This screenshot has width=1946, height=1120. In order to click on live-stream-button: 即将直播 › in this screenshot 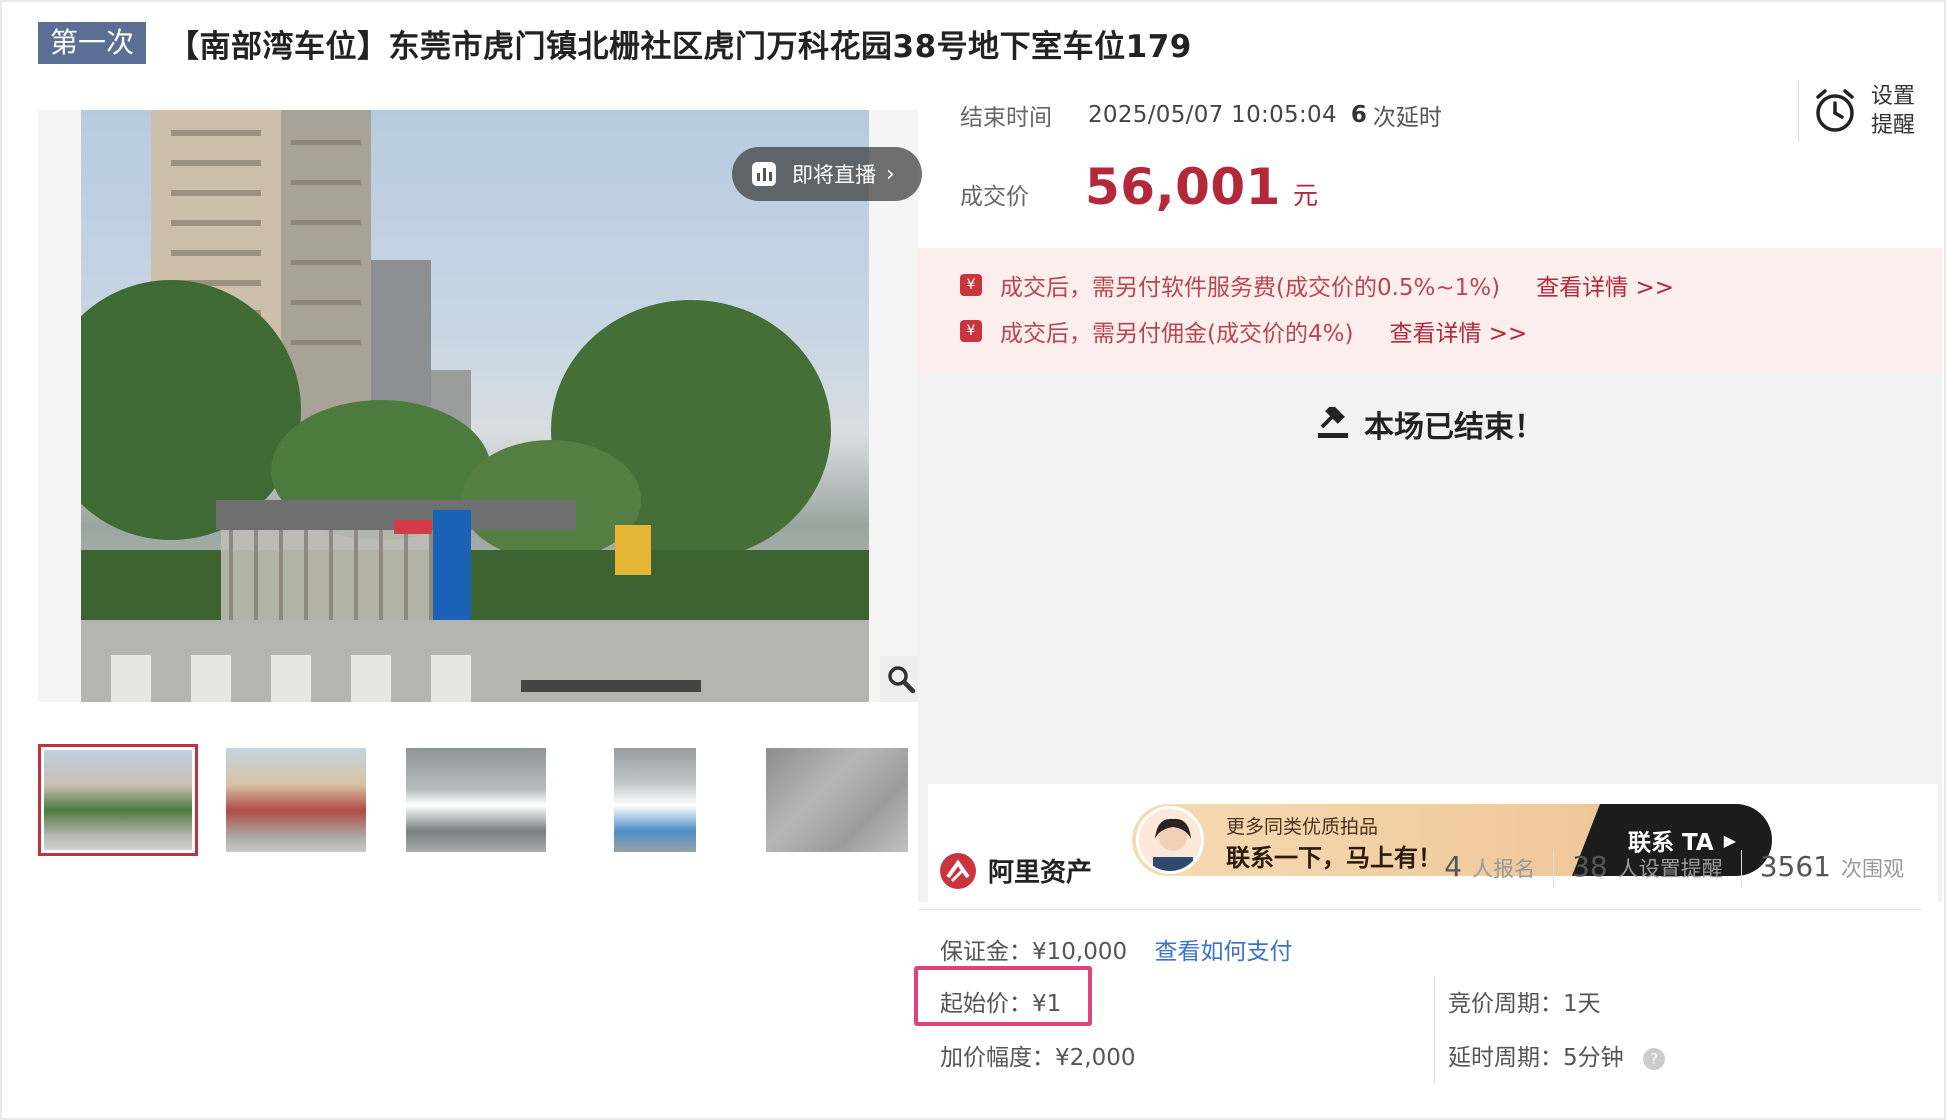, I will do `click(827, 174)`.